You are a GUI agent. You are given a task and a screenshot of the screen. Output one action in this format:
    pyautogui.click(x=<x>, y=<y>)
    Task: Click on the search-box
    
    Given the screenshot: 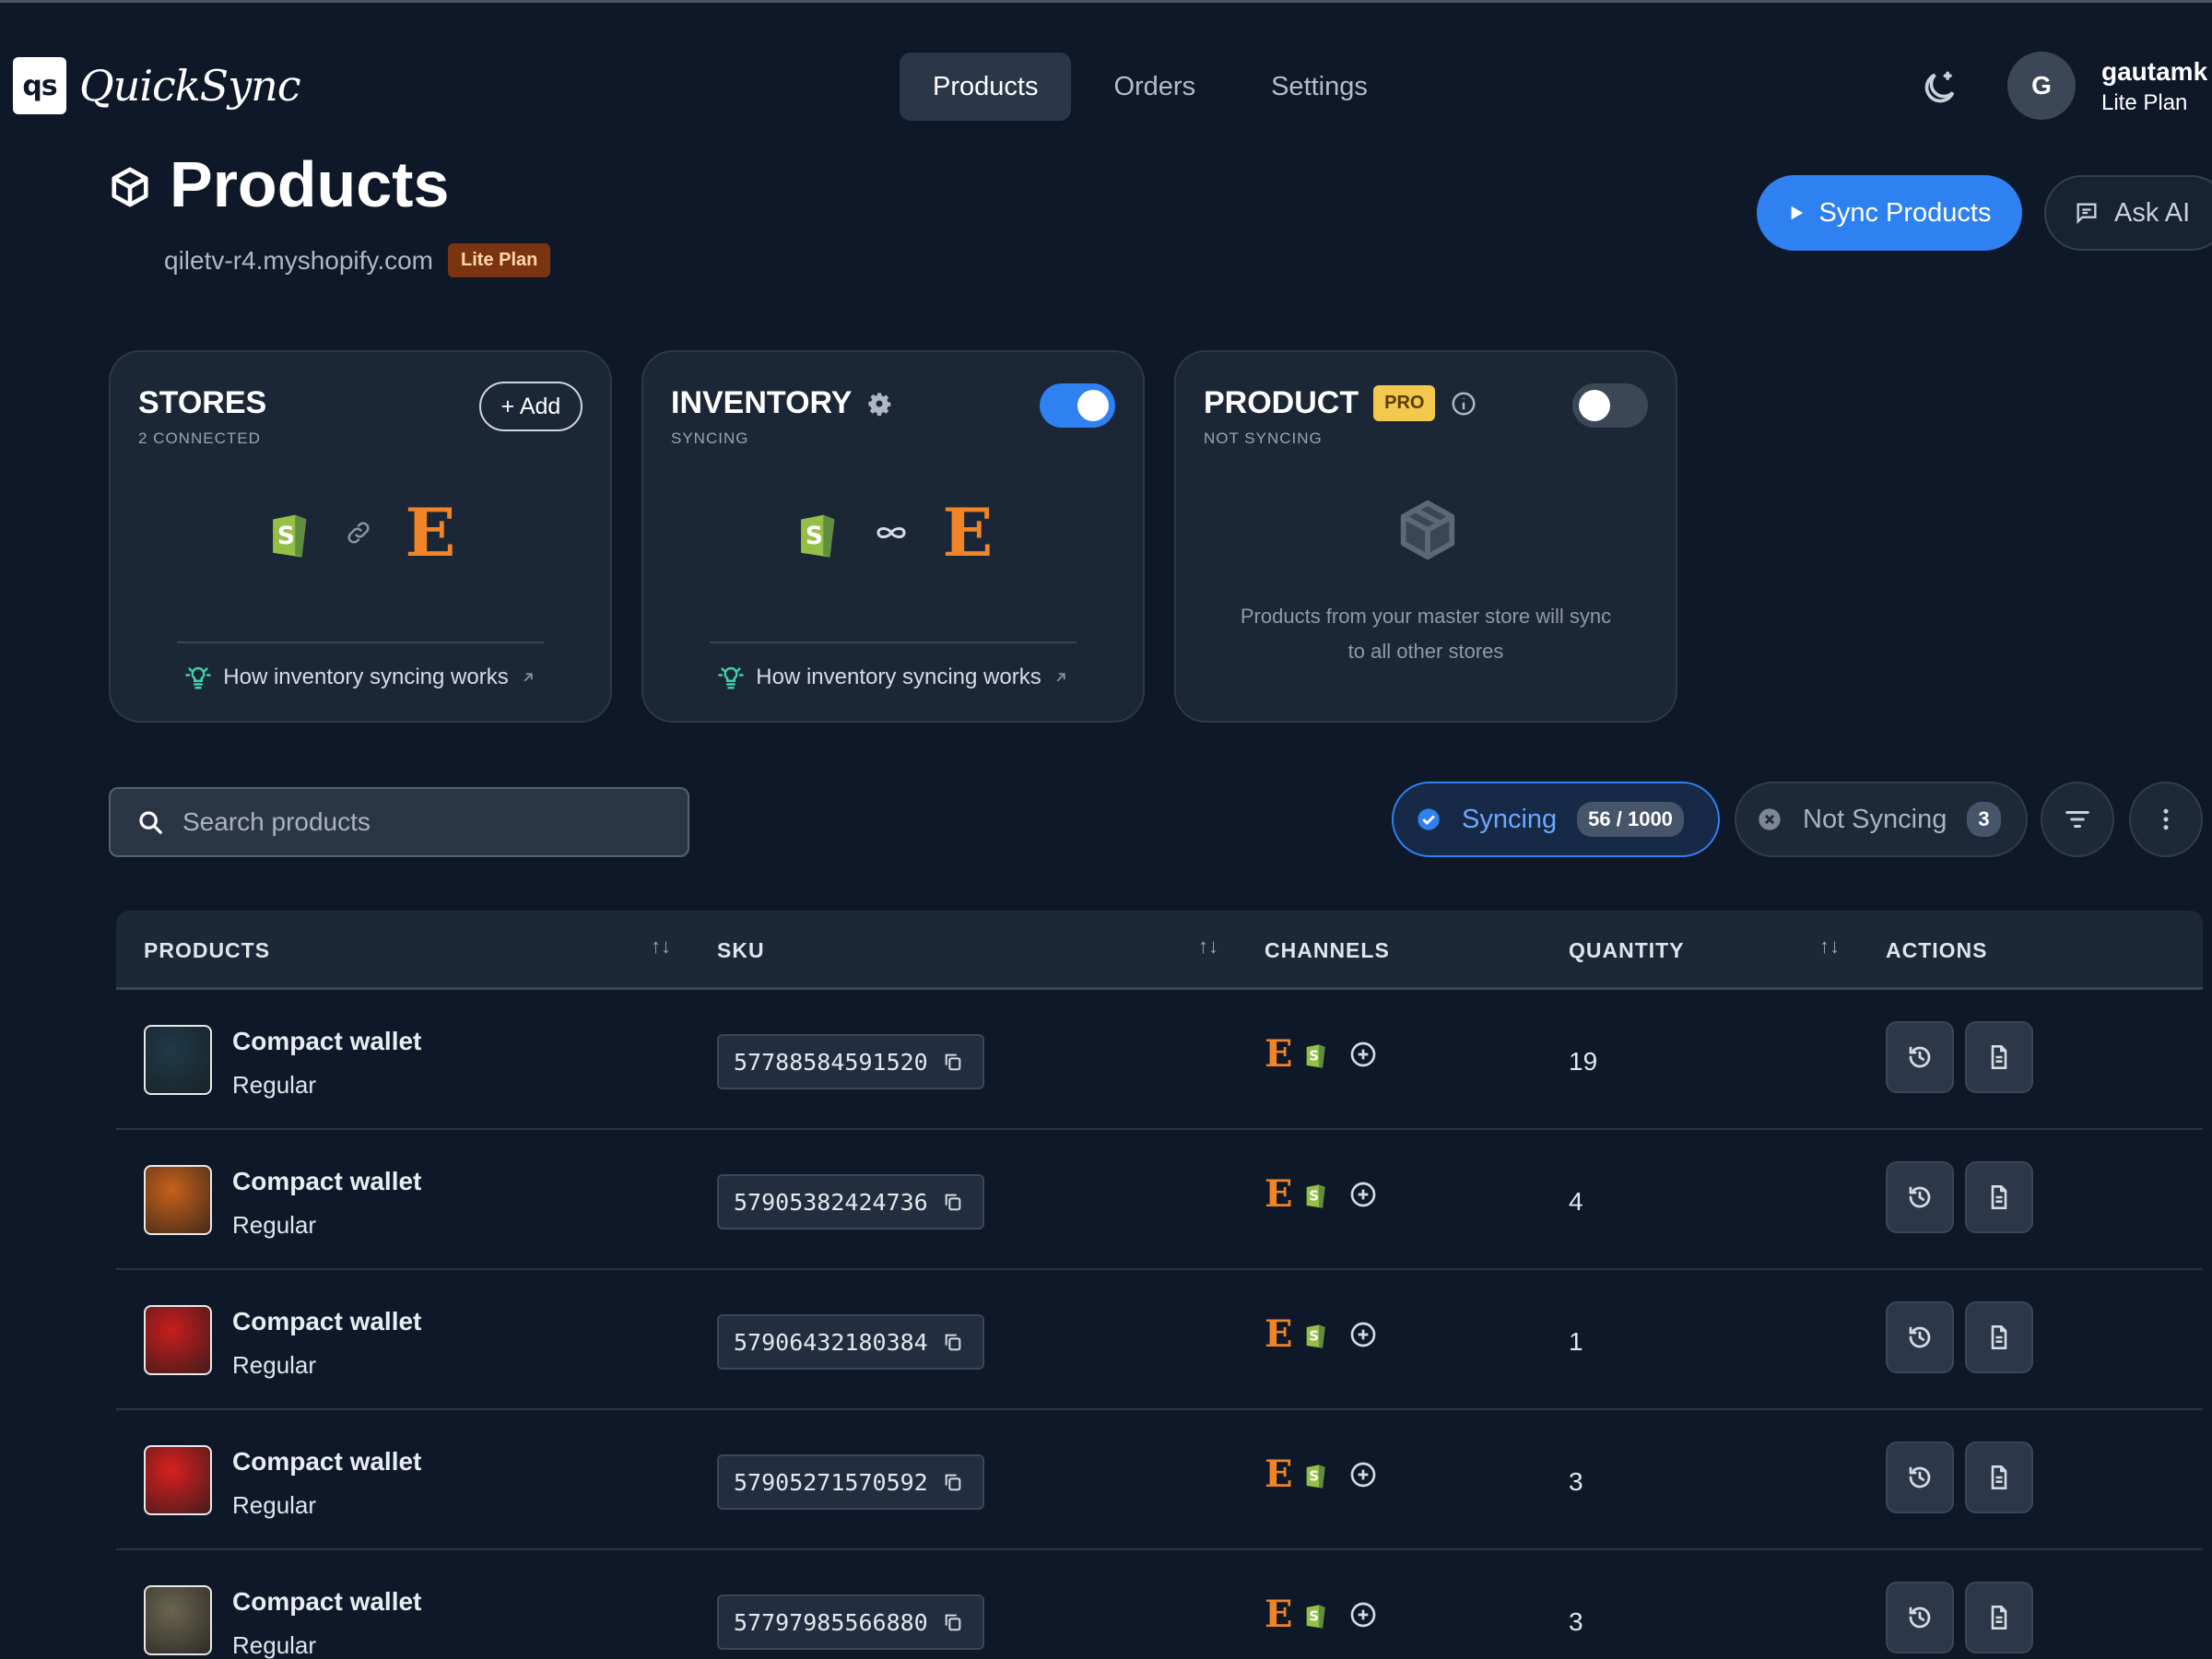 What is the action you would take?
    pyautogui.click(x=399, y=822)
    